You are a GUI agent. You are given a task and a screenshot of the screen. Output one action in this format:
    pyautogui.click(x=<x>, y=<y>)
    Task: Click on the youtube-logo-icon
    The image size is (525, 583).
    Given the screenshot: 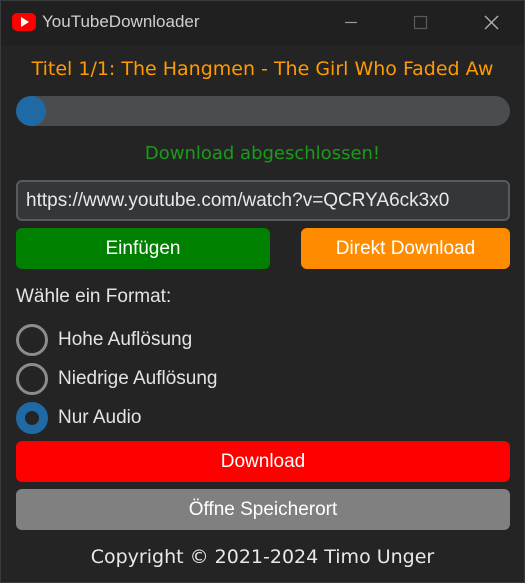 What is the action you would take?
    pyautogui.click(x=24, y=22)
    